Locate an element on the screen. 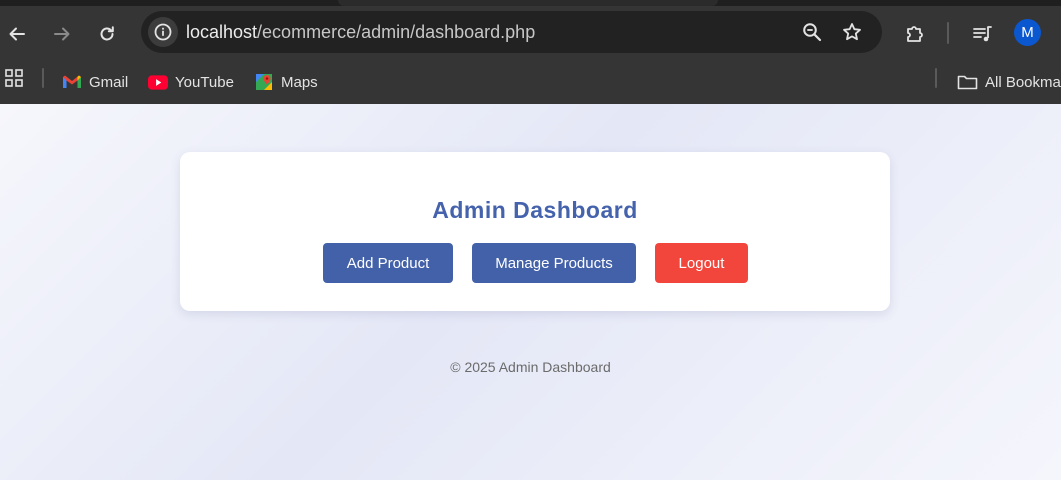 This screenshot has width=1061, height=480. site-info-button is located at coordinates (163, 32).